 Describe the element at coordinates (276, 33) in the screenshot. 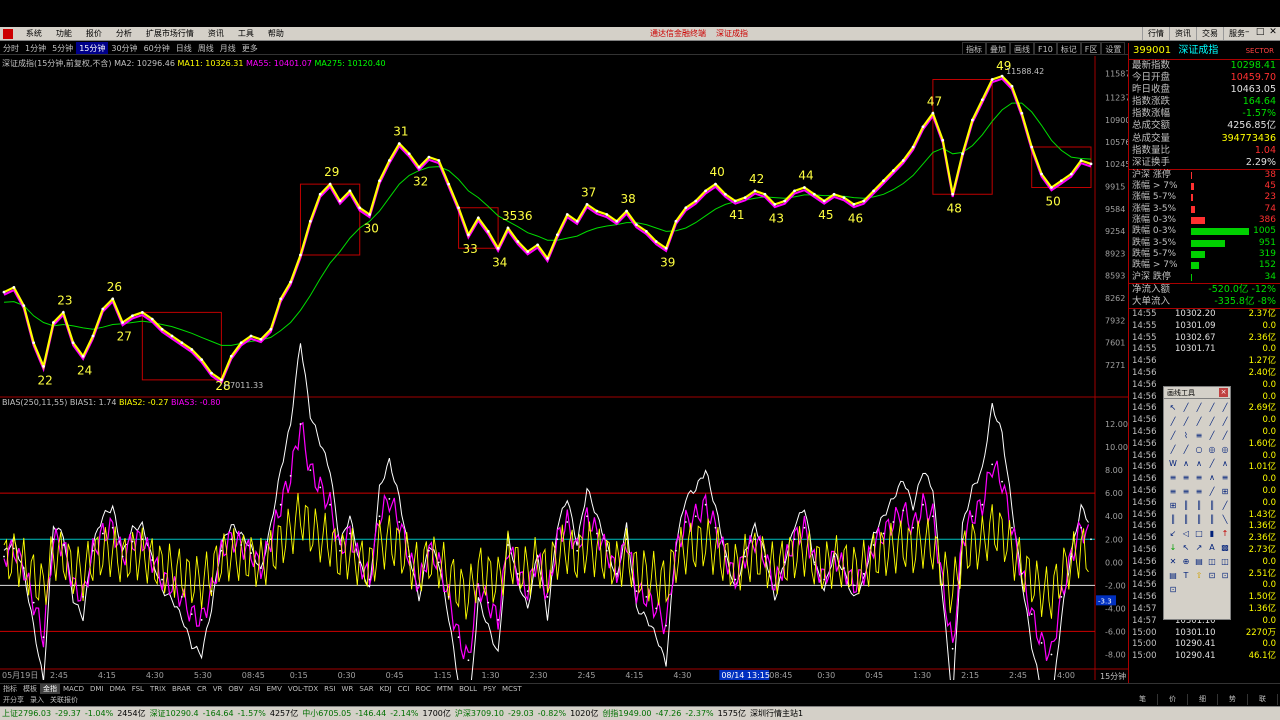

I see `menu-item-7: 帮助` at that location.